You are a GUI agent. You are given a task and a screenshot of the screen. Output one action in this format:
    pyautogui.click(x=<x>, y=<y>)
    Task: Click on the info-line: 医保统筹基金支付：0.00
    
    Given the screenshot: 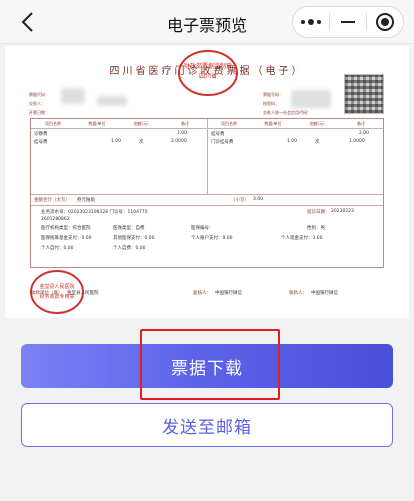 What is the action you would take?
    pyautogui.click(x=66, y=238)
    